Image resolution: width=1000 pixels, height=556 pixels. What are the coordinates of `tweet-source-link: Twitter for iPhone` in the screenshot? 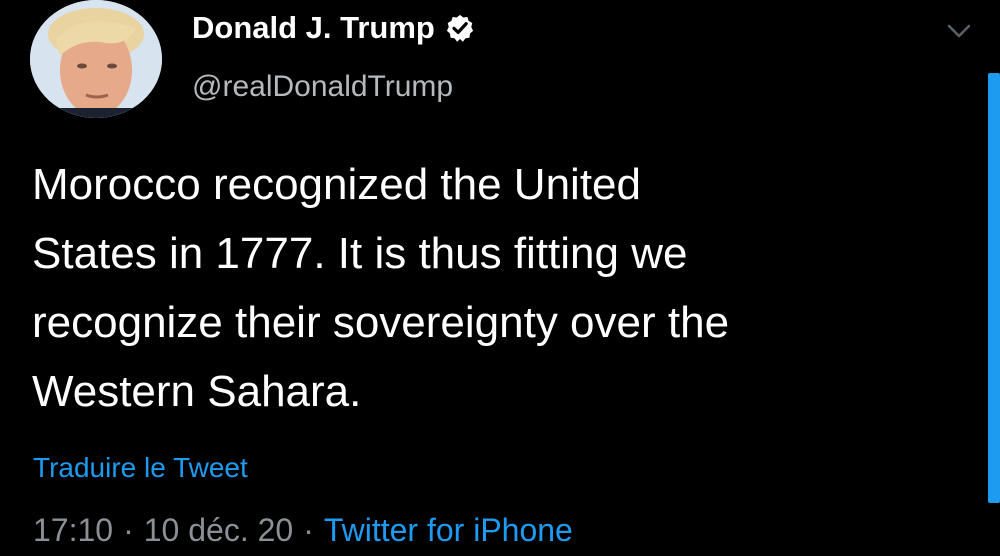 It's located at (448, 530).